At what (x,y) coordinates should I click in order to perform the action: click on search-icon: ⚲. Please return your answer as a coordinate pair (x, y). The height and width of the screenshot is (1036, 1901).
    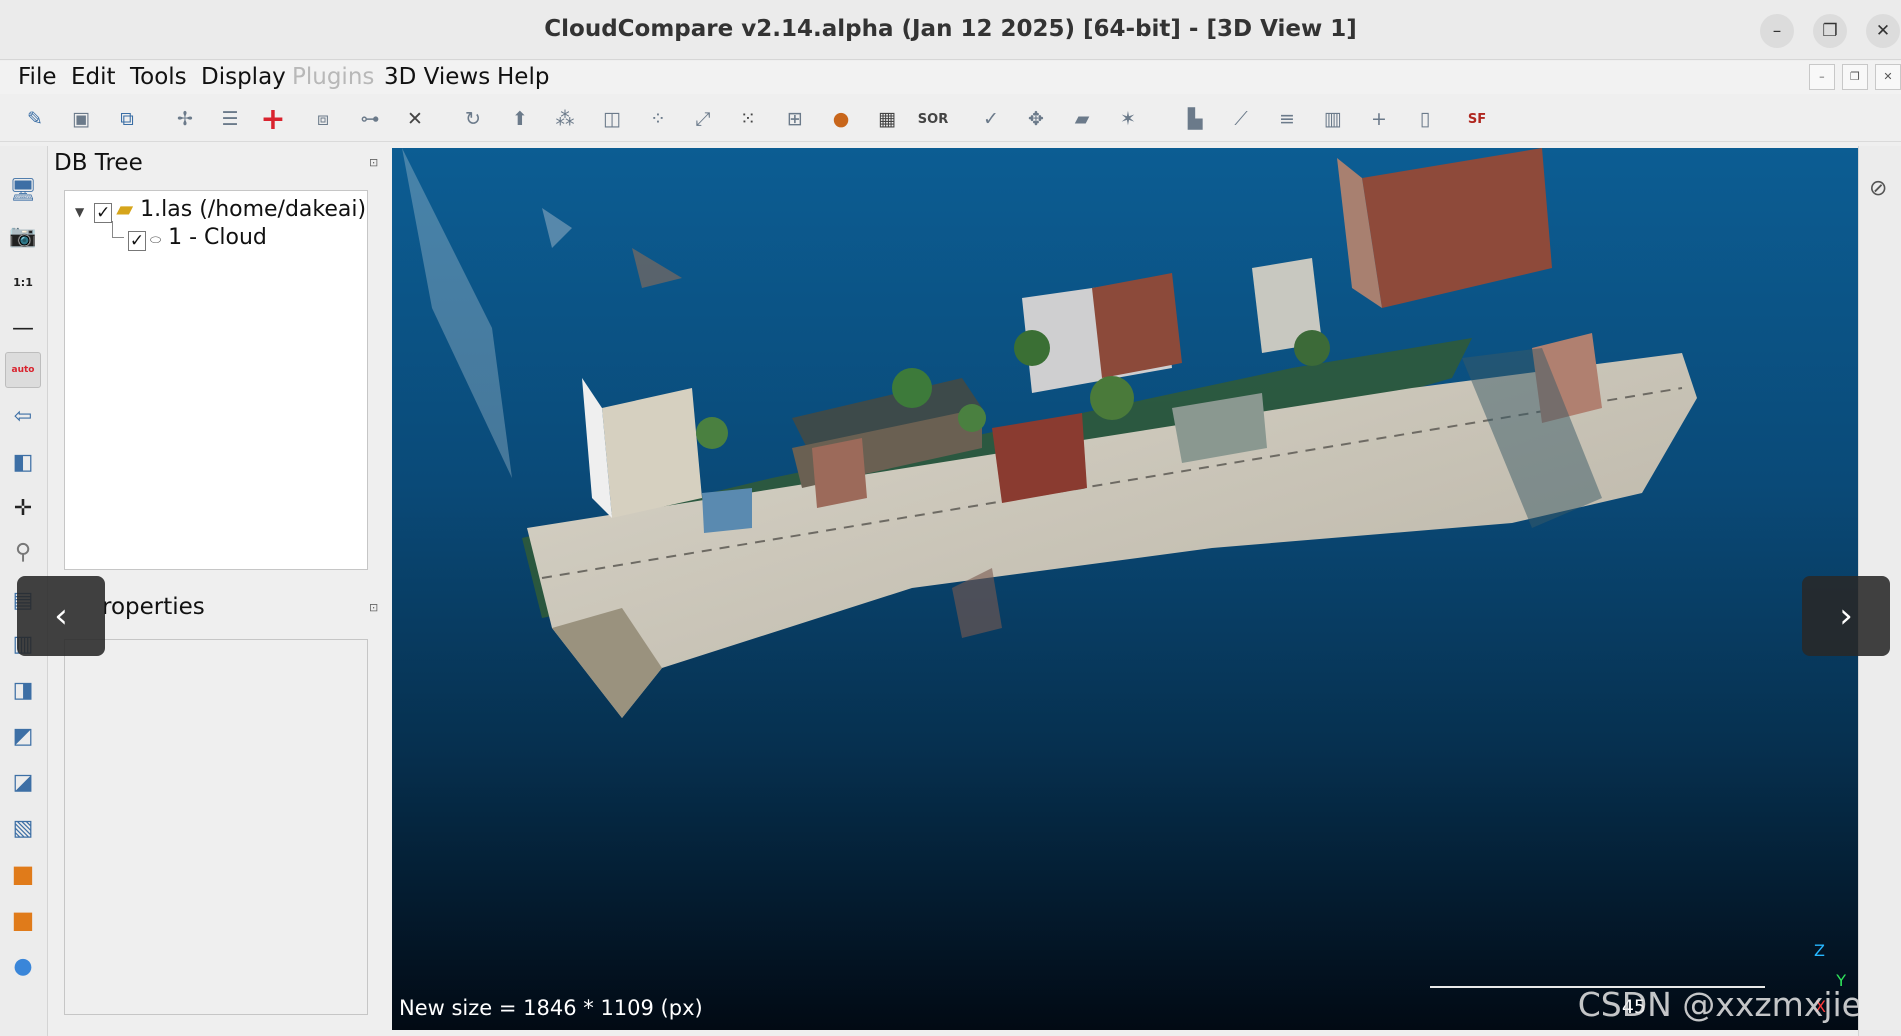
    Looking at the image, I should click on (23, 552).